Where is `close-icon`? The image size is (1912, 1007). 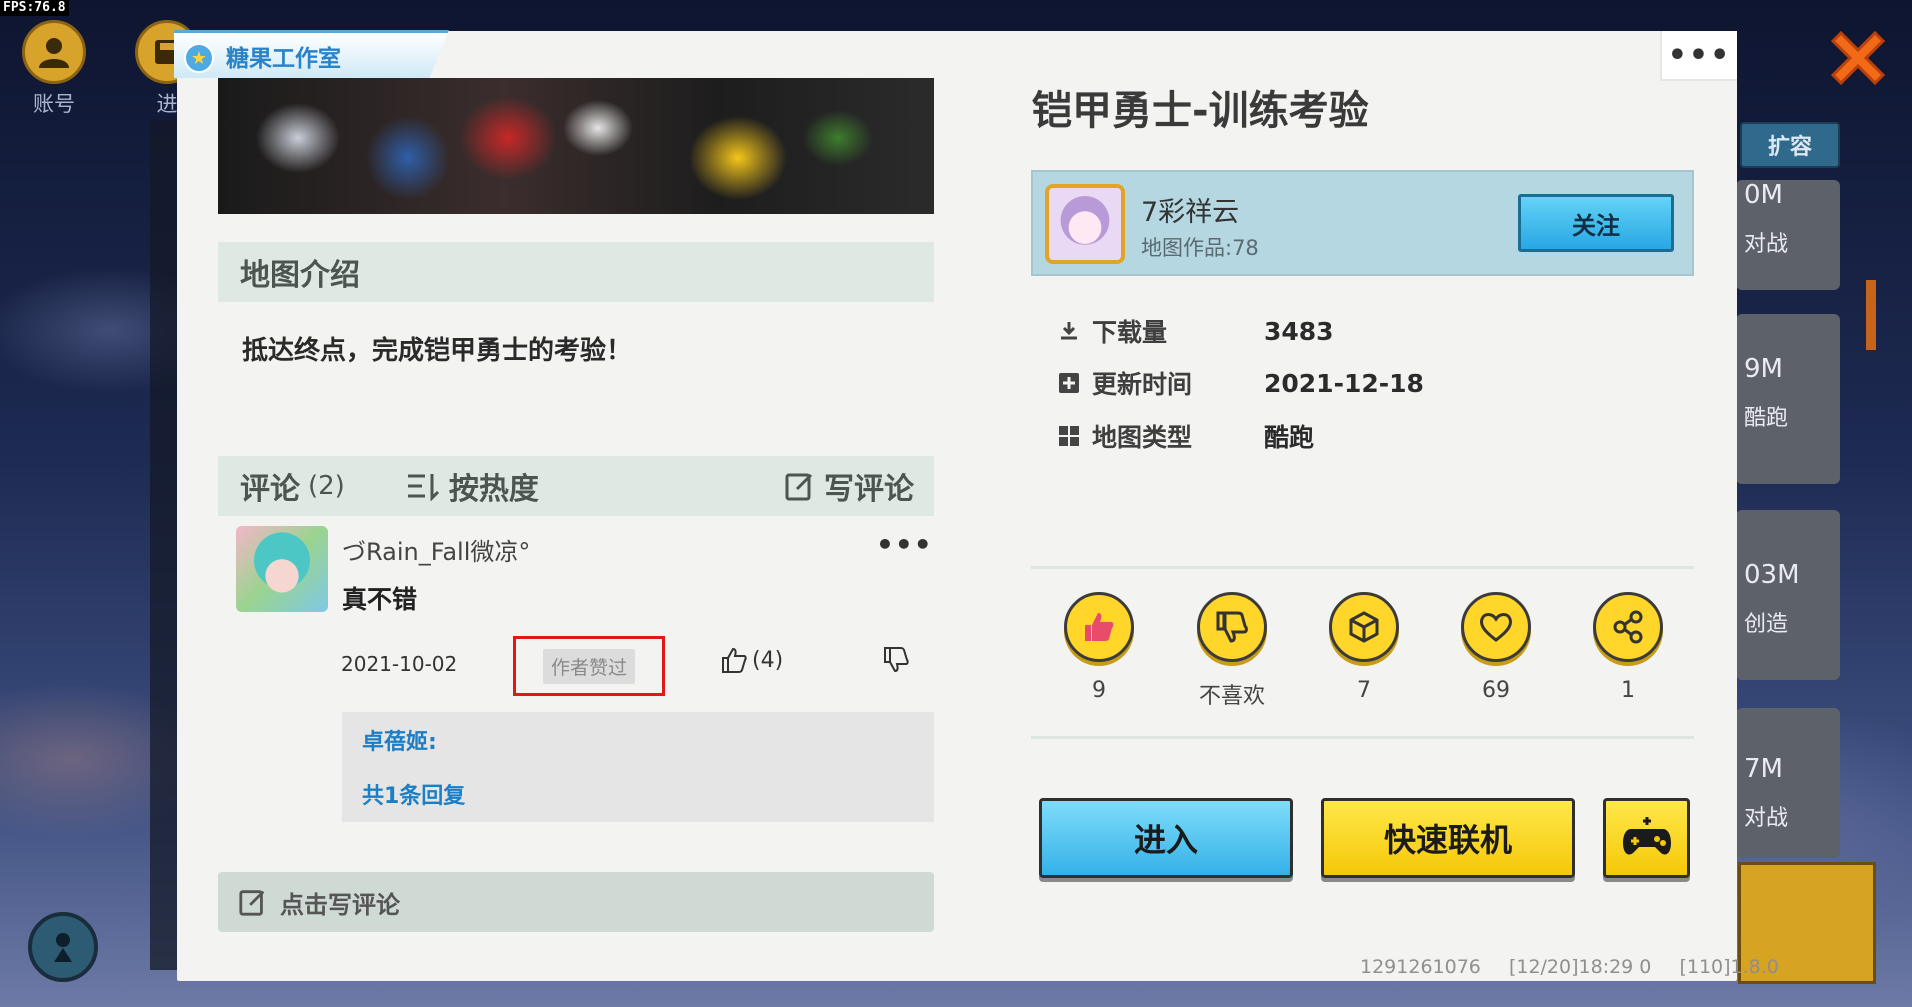 close-icon is located at coordinates (1858, 58).